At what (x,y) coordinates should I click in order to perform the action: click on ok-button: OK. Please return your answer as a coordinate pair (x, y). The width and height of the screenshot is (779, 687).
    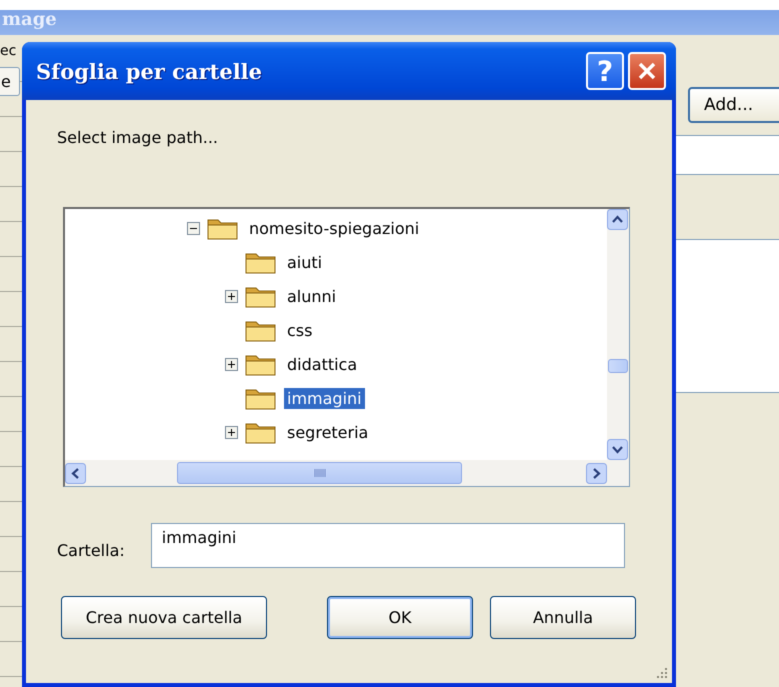
    Looking at the image, I should click on (400, 617).